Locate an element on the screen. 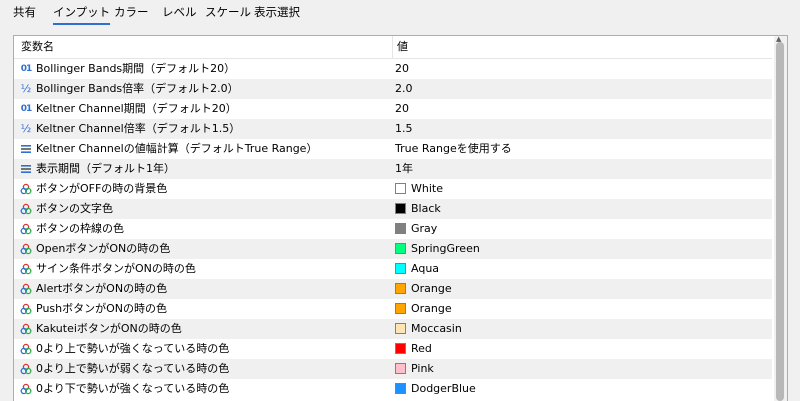 Image resolution: width=800 pixels, height=401 pixels. header-value: 値 is located at coordinates (402, 47).